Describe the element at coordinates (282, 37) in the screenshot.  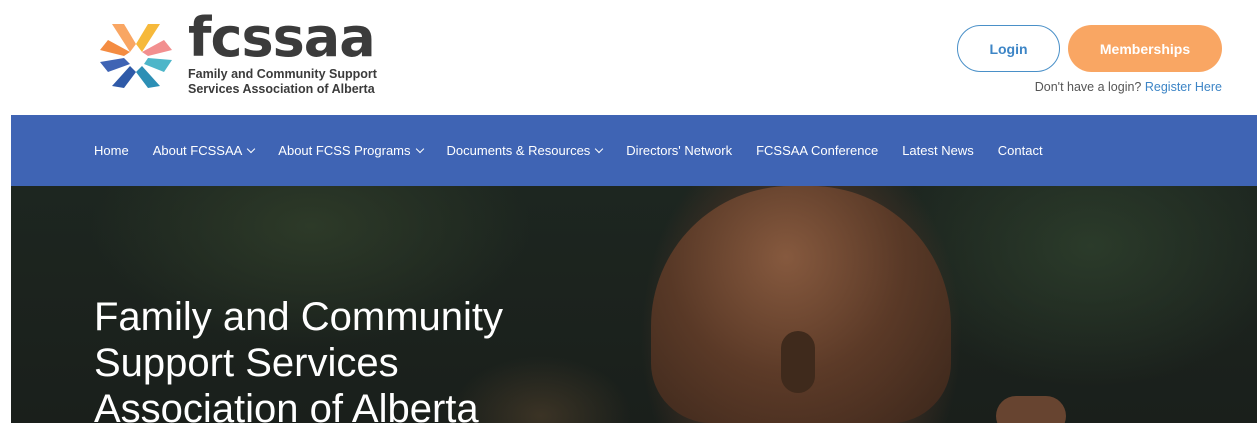
I see `logo-wordmark: fcssaa` at that location.